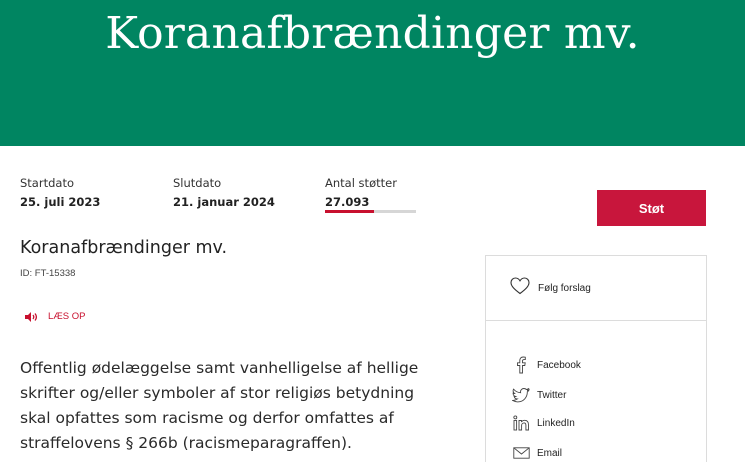  What do you see at coordinates (67, 316) in the screenshot?
I see `read-aloud-label: LÆS OP` at bounding box center [67, 316].